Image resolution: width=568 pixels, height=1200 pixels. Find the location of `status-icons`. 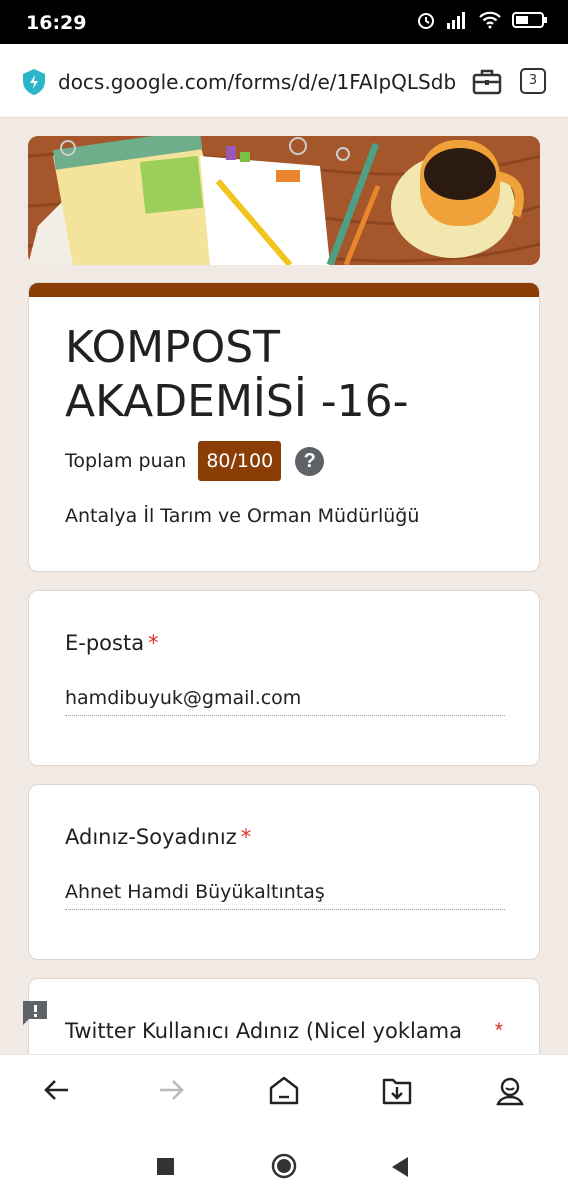

status-icons is located at coordinates (482, 20).